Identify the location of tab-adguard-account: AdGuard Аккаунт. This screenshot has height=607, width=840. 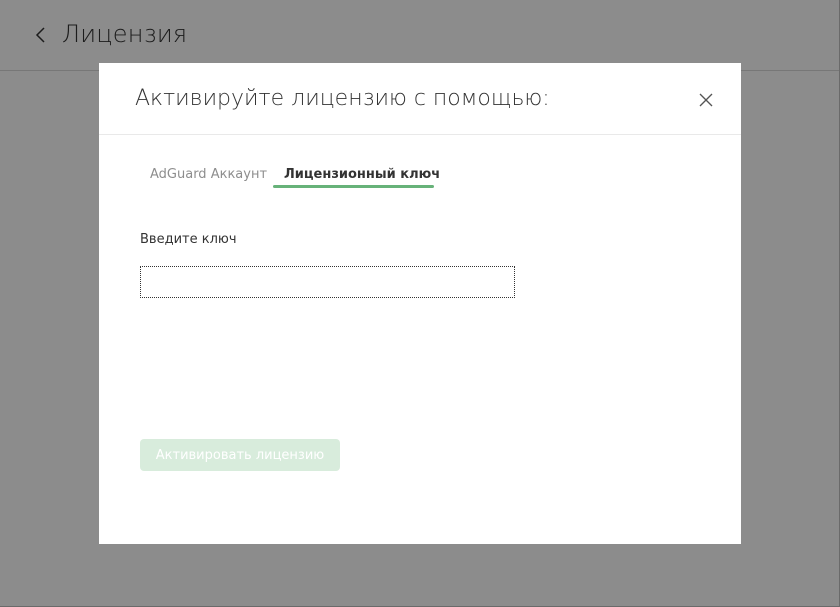
(208, 174).